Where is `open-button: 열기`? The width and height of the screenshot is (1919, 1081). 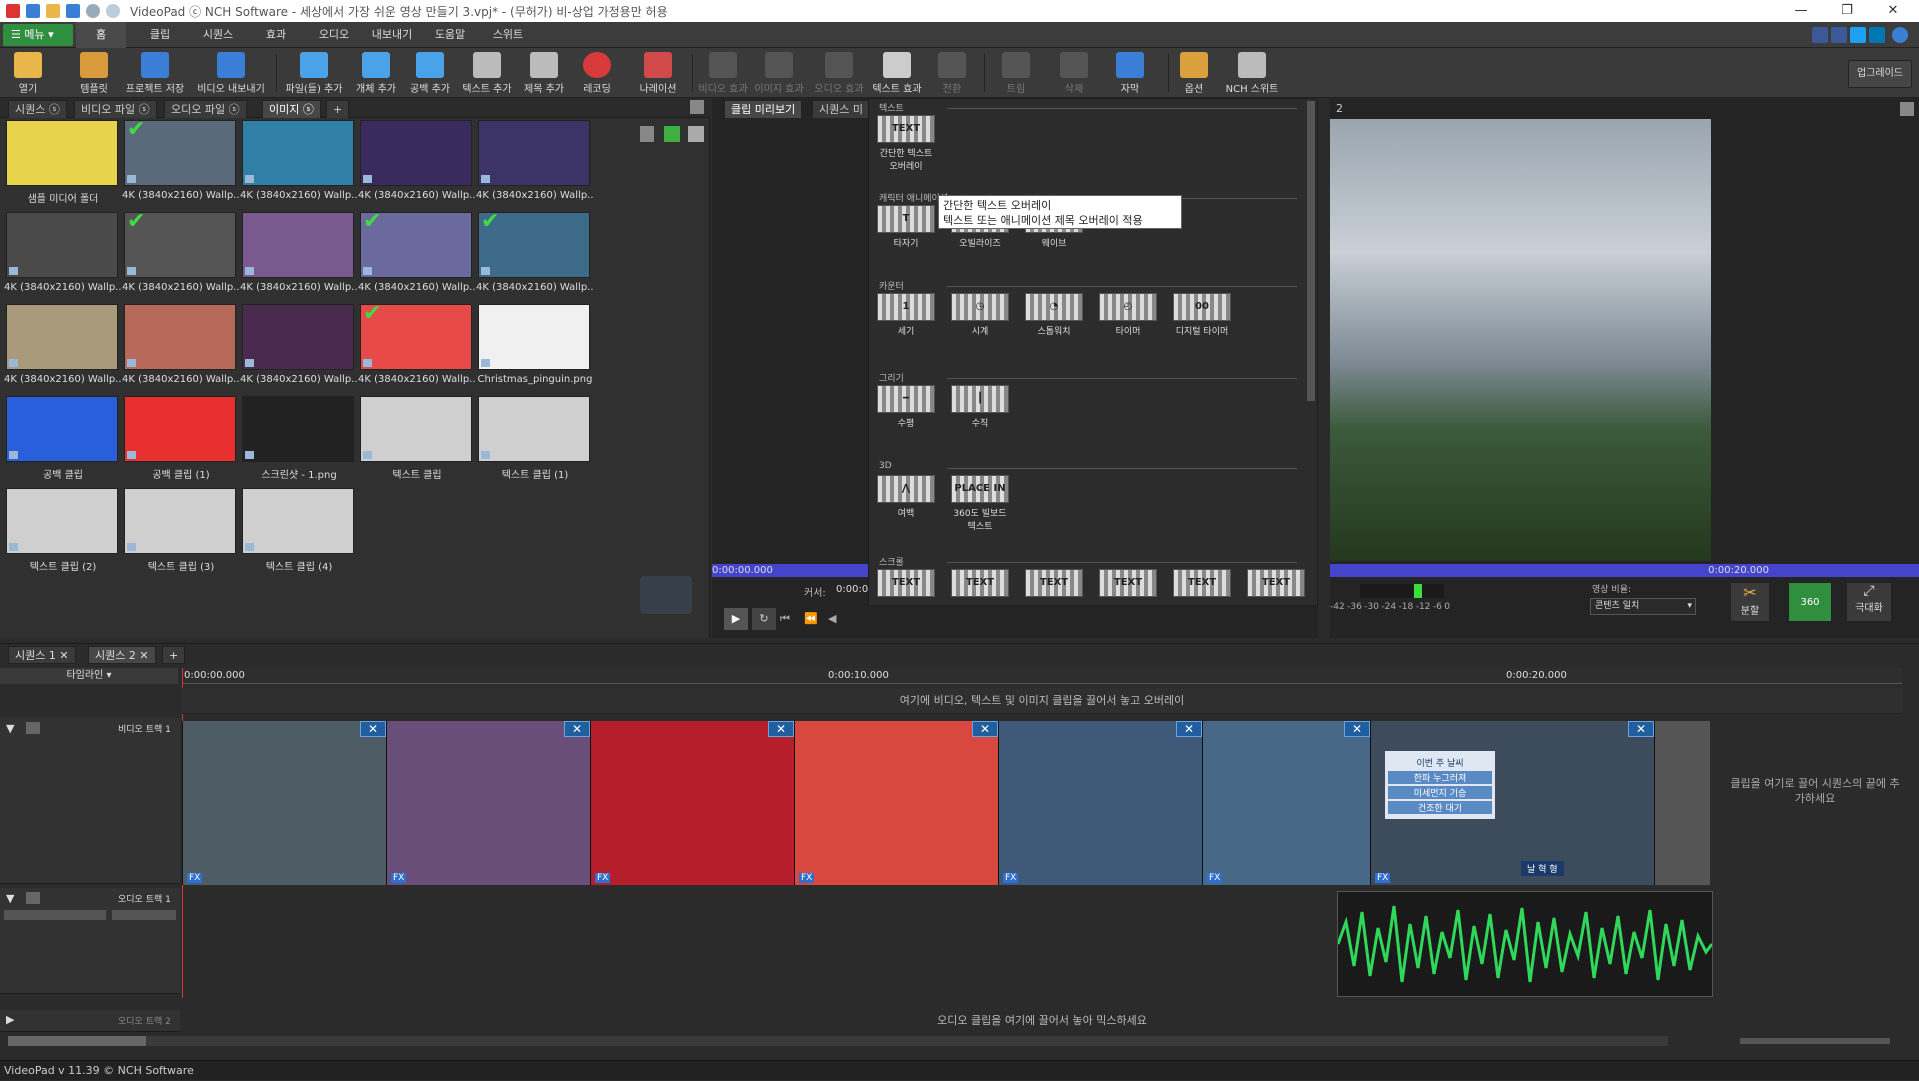 open-button: 열기 is located at coordinates (28, 73).